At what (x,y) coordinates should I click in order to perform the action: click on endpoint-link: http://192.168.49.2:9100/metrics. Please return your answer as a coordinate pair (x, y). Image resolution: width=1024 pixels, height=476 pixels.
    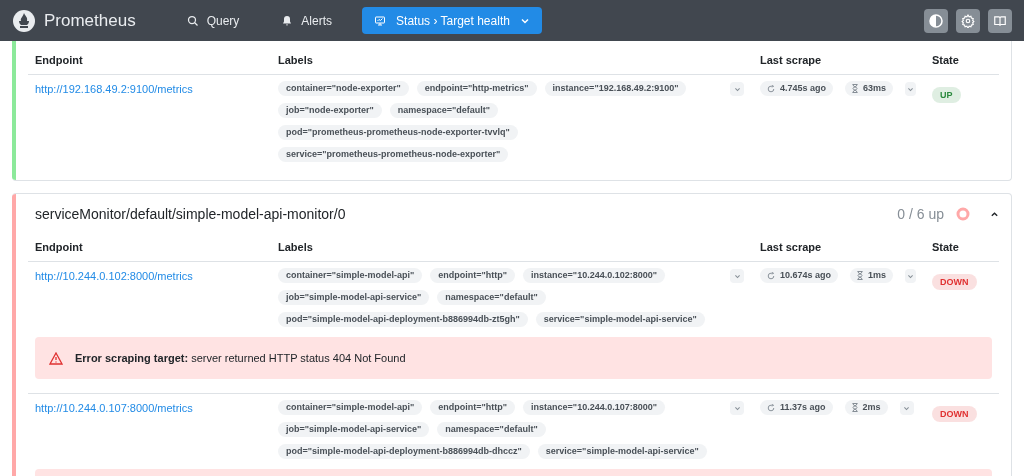
    Looking at the image, I should click on (114, 89).